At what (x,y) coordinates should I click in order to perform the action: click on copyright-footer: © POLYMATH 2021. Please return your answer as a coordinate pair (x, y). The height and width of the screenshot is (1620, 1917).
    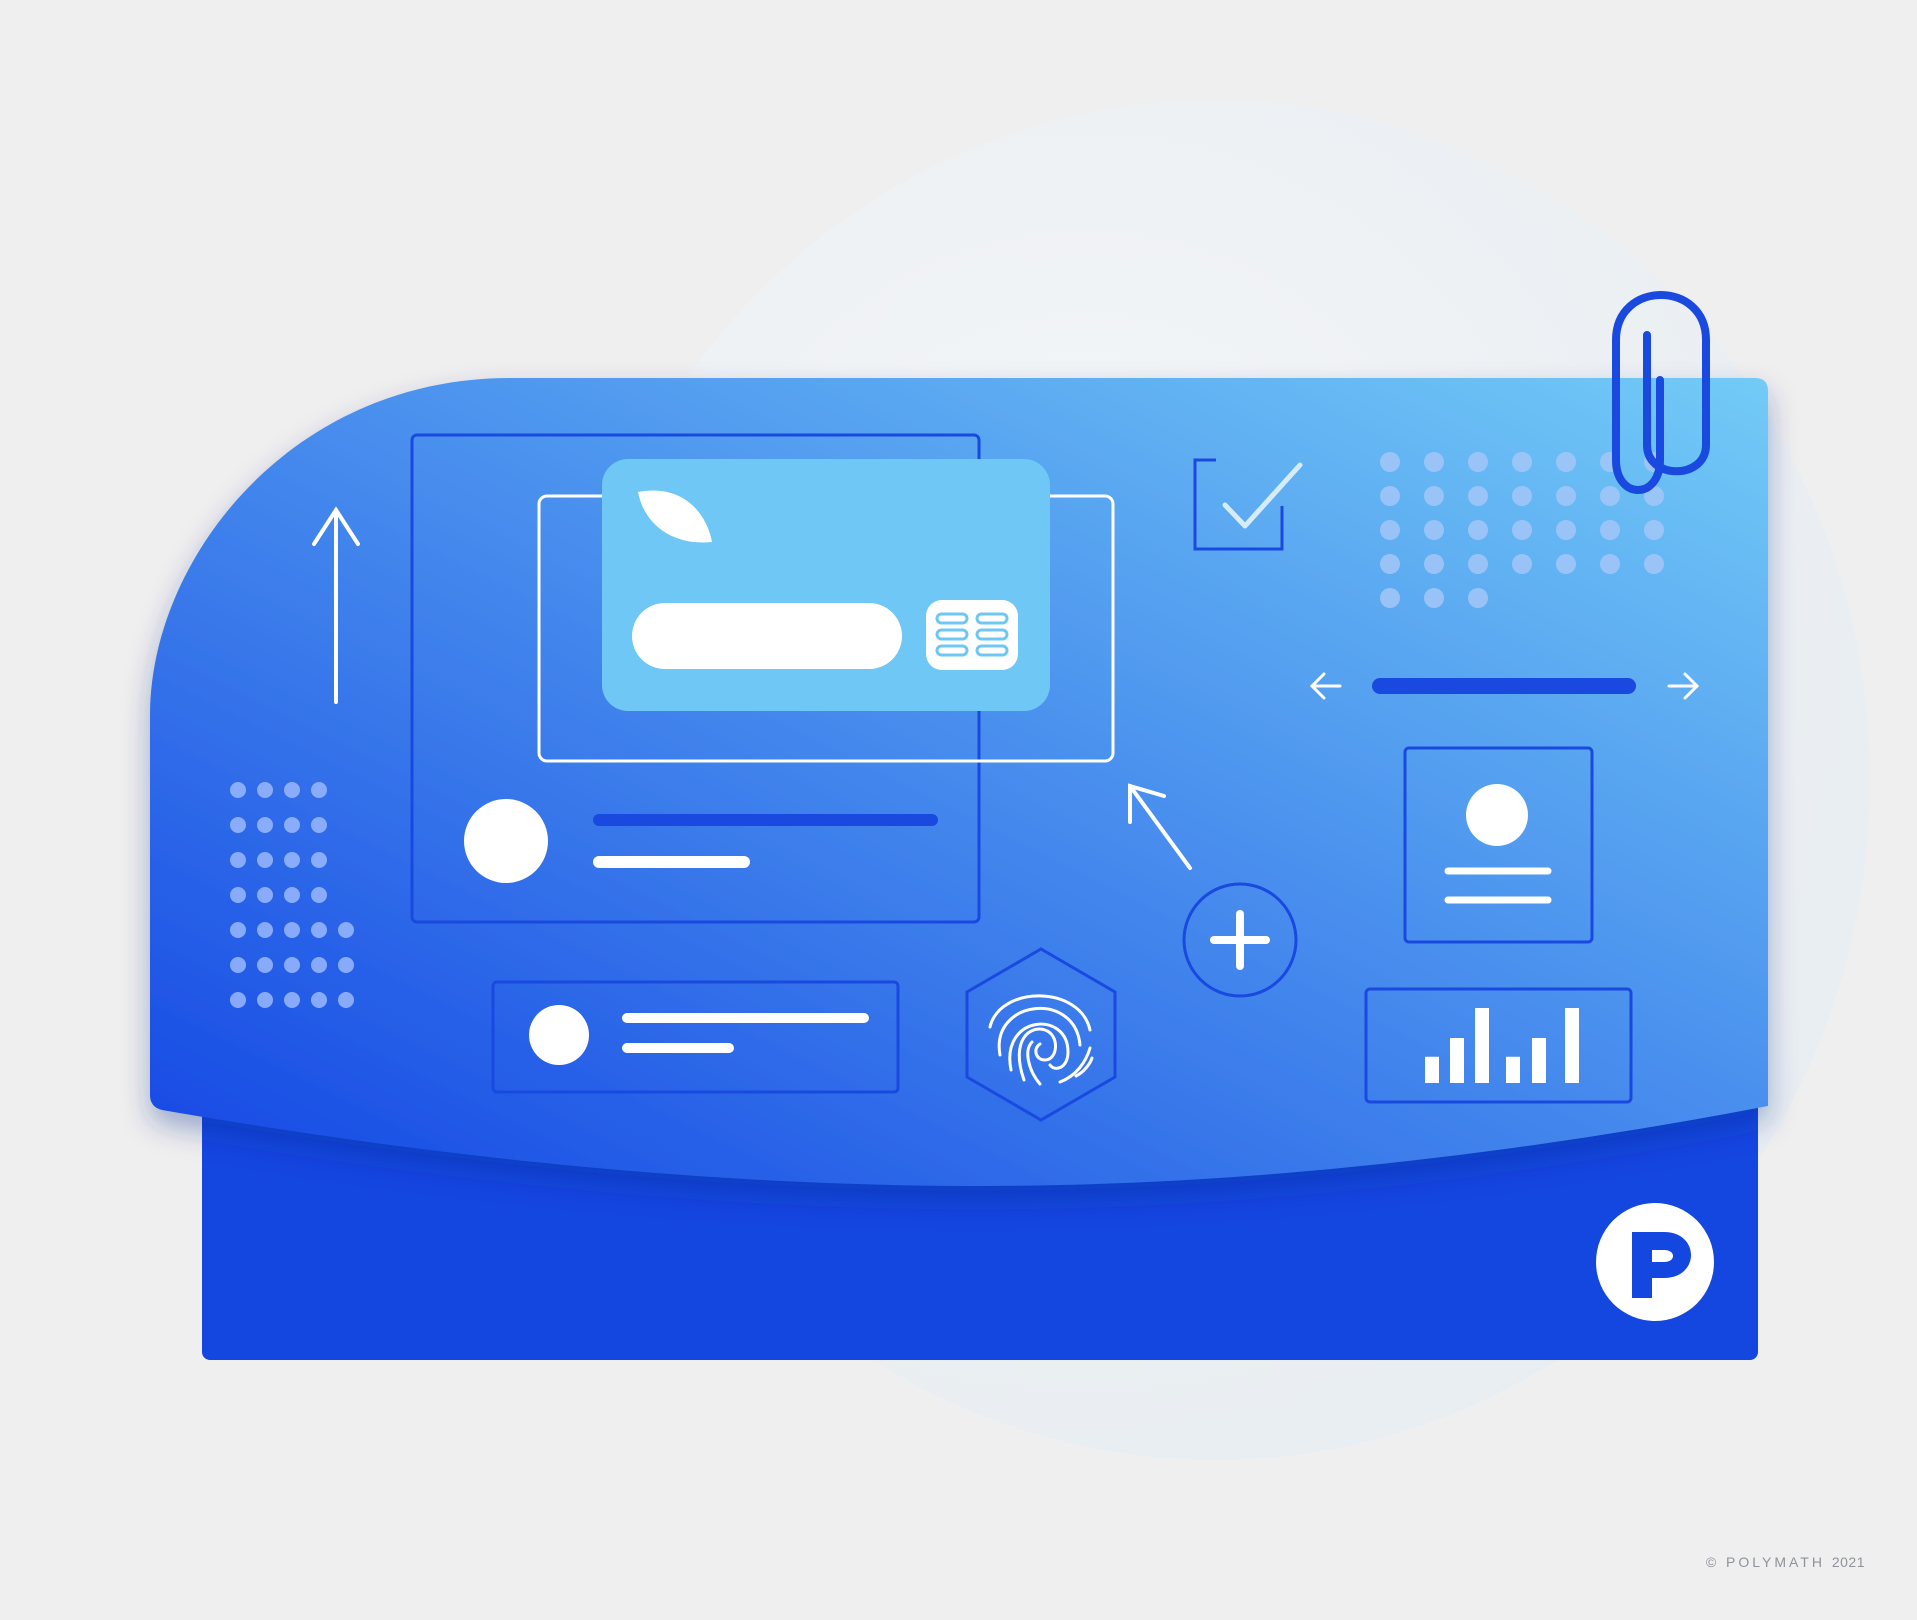
    Looking at the image, I should click on (1785, 1562).